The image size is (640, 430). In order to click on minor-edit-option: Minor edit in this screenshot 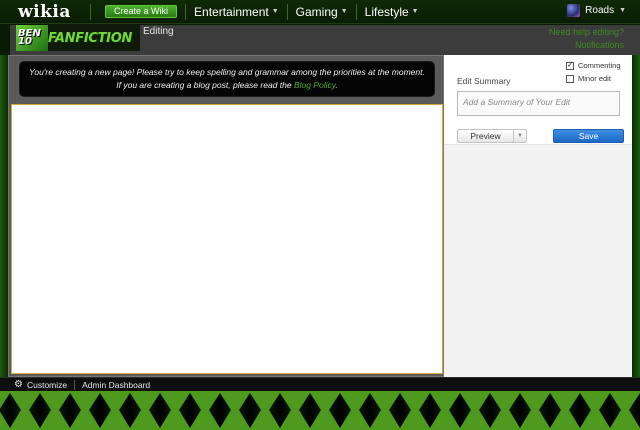, I will do `click(595, 78)`.